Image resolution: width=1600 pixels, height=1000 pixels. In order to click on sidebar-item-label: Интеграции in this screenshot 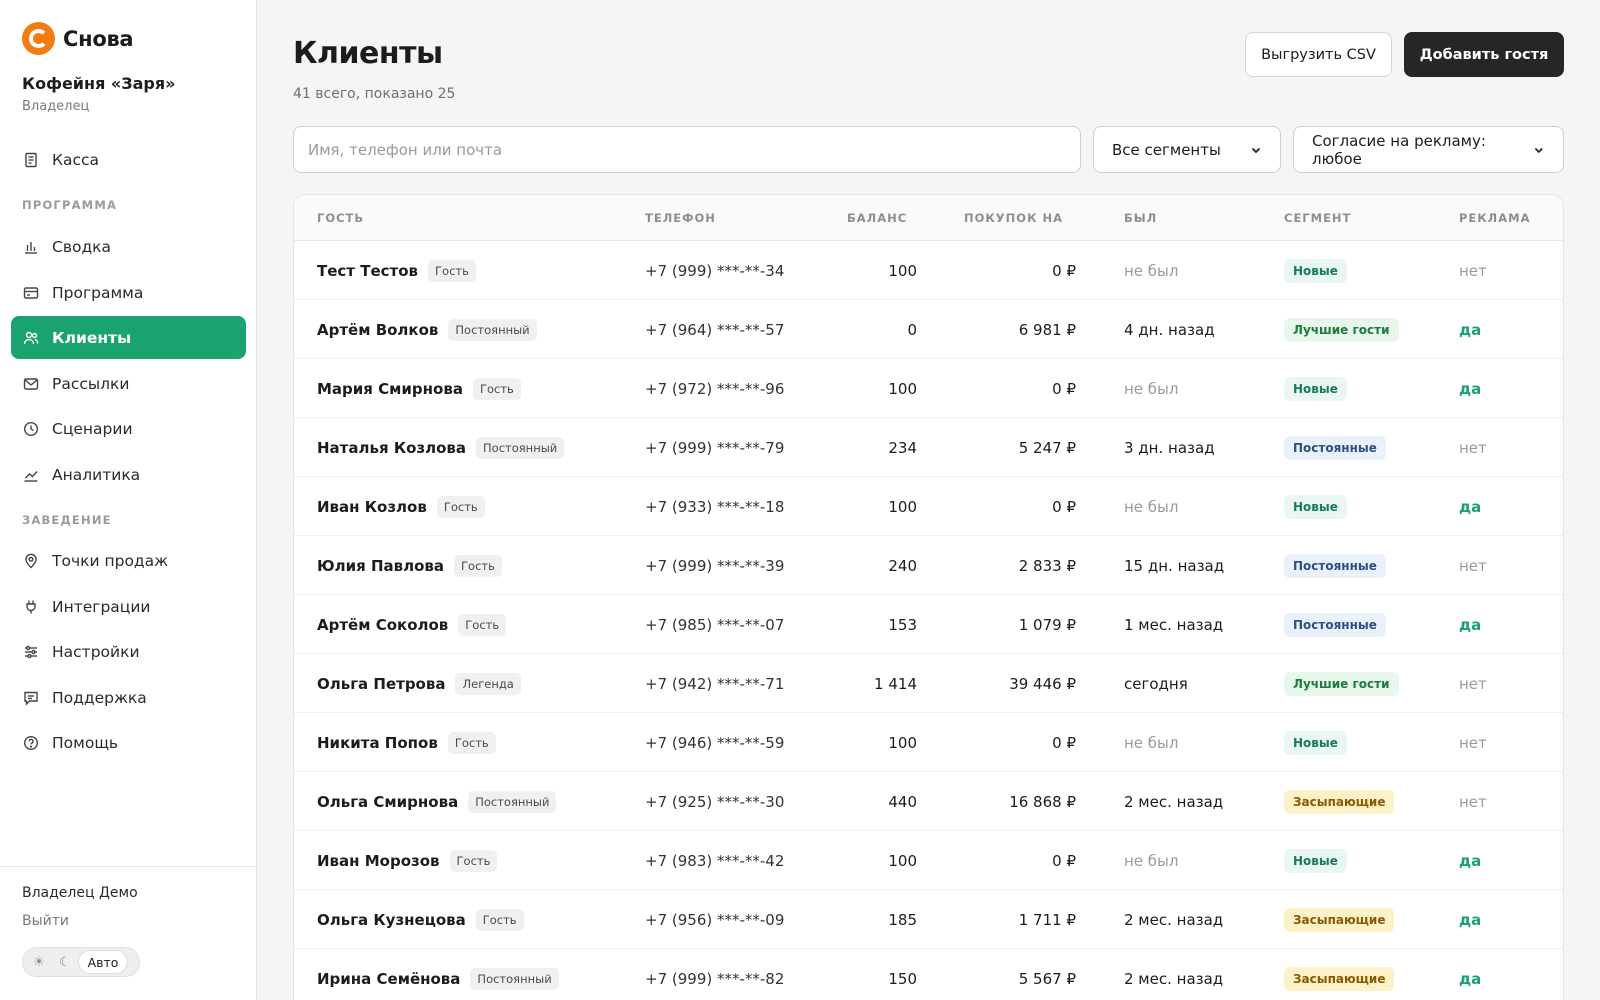, I will do `click(101, 606)`.